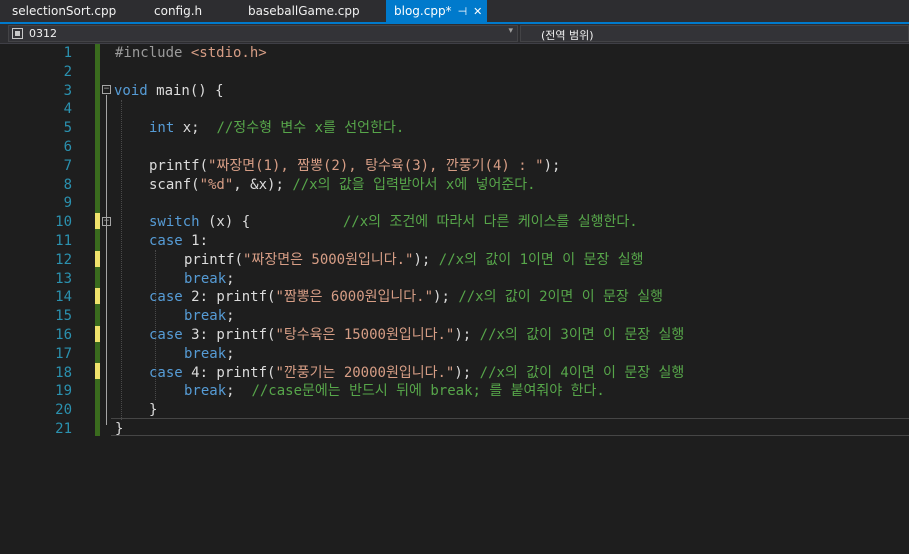  What do you see at coordinates (63, 429) in the screenshot?
I see `line-number: 21` at bounding box center [63, 429].